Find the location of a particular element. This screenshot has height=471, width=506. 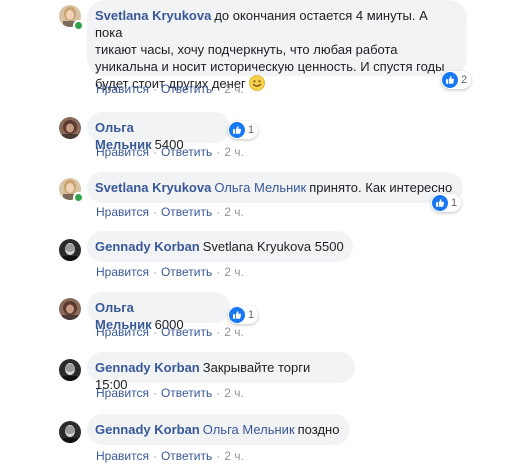

comment-bubble: Gennady Korban Svetlana Kryukova 5500 is located at coordinates (220, 246).